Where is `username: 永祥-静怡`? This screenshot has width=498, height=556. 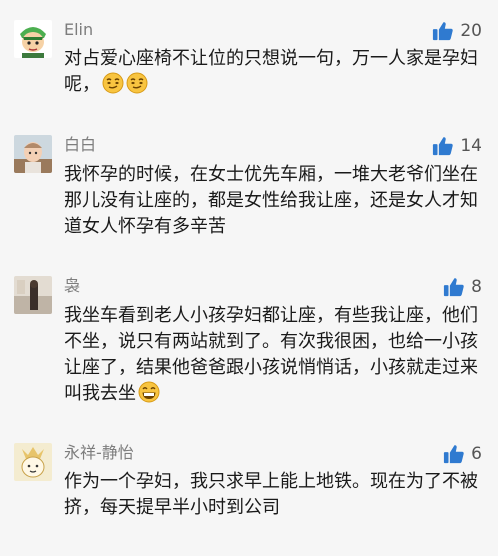 username: 永祥-静怡 is located at coordinates (99, 453).